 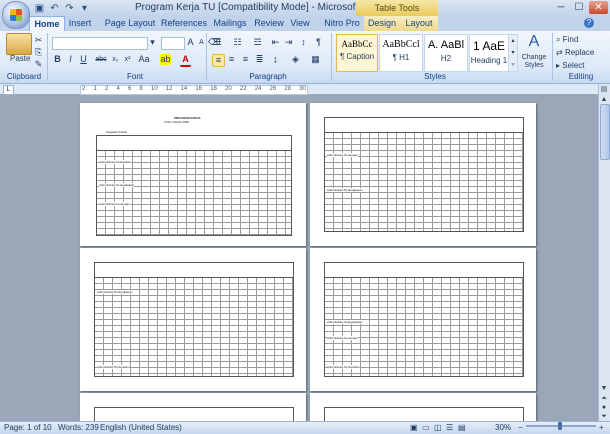 I want to click on tab-selector: L, so click(x=8, y=90).